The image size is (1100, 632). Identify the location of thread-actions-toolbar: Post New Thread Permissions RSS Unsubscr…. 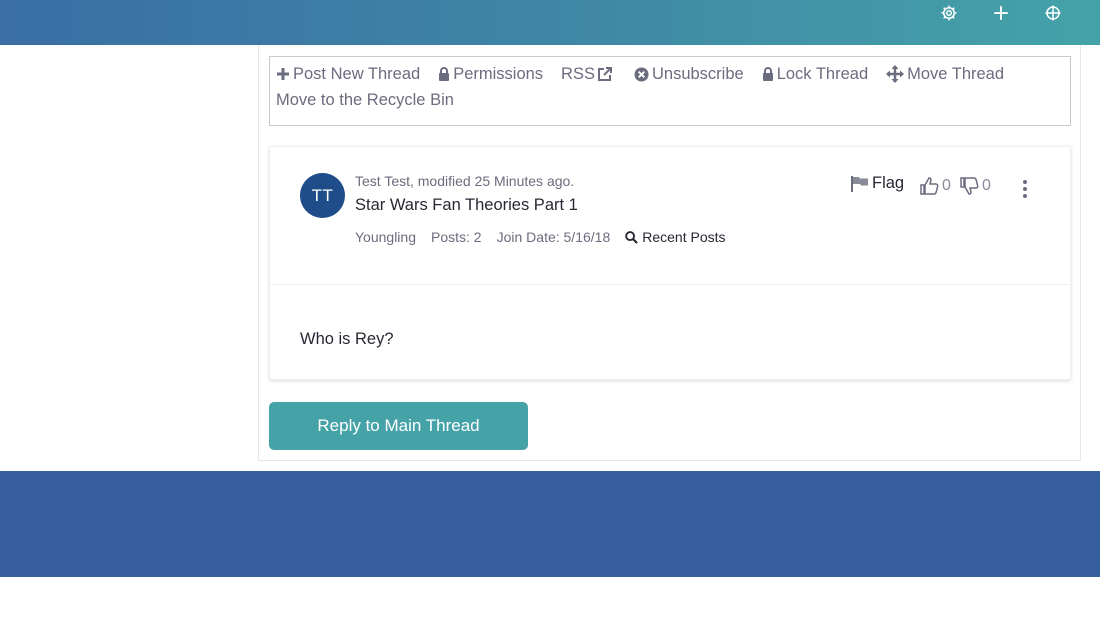
(670, 91).